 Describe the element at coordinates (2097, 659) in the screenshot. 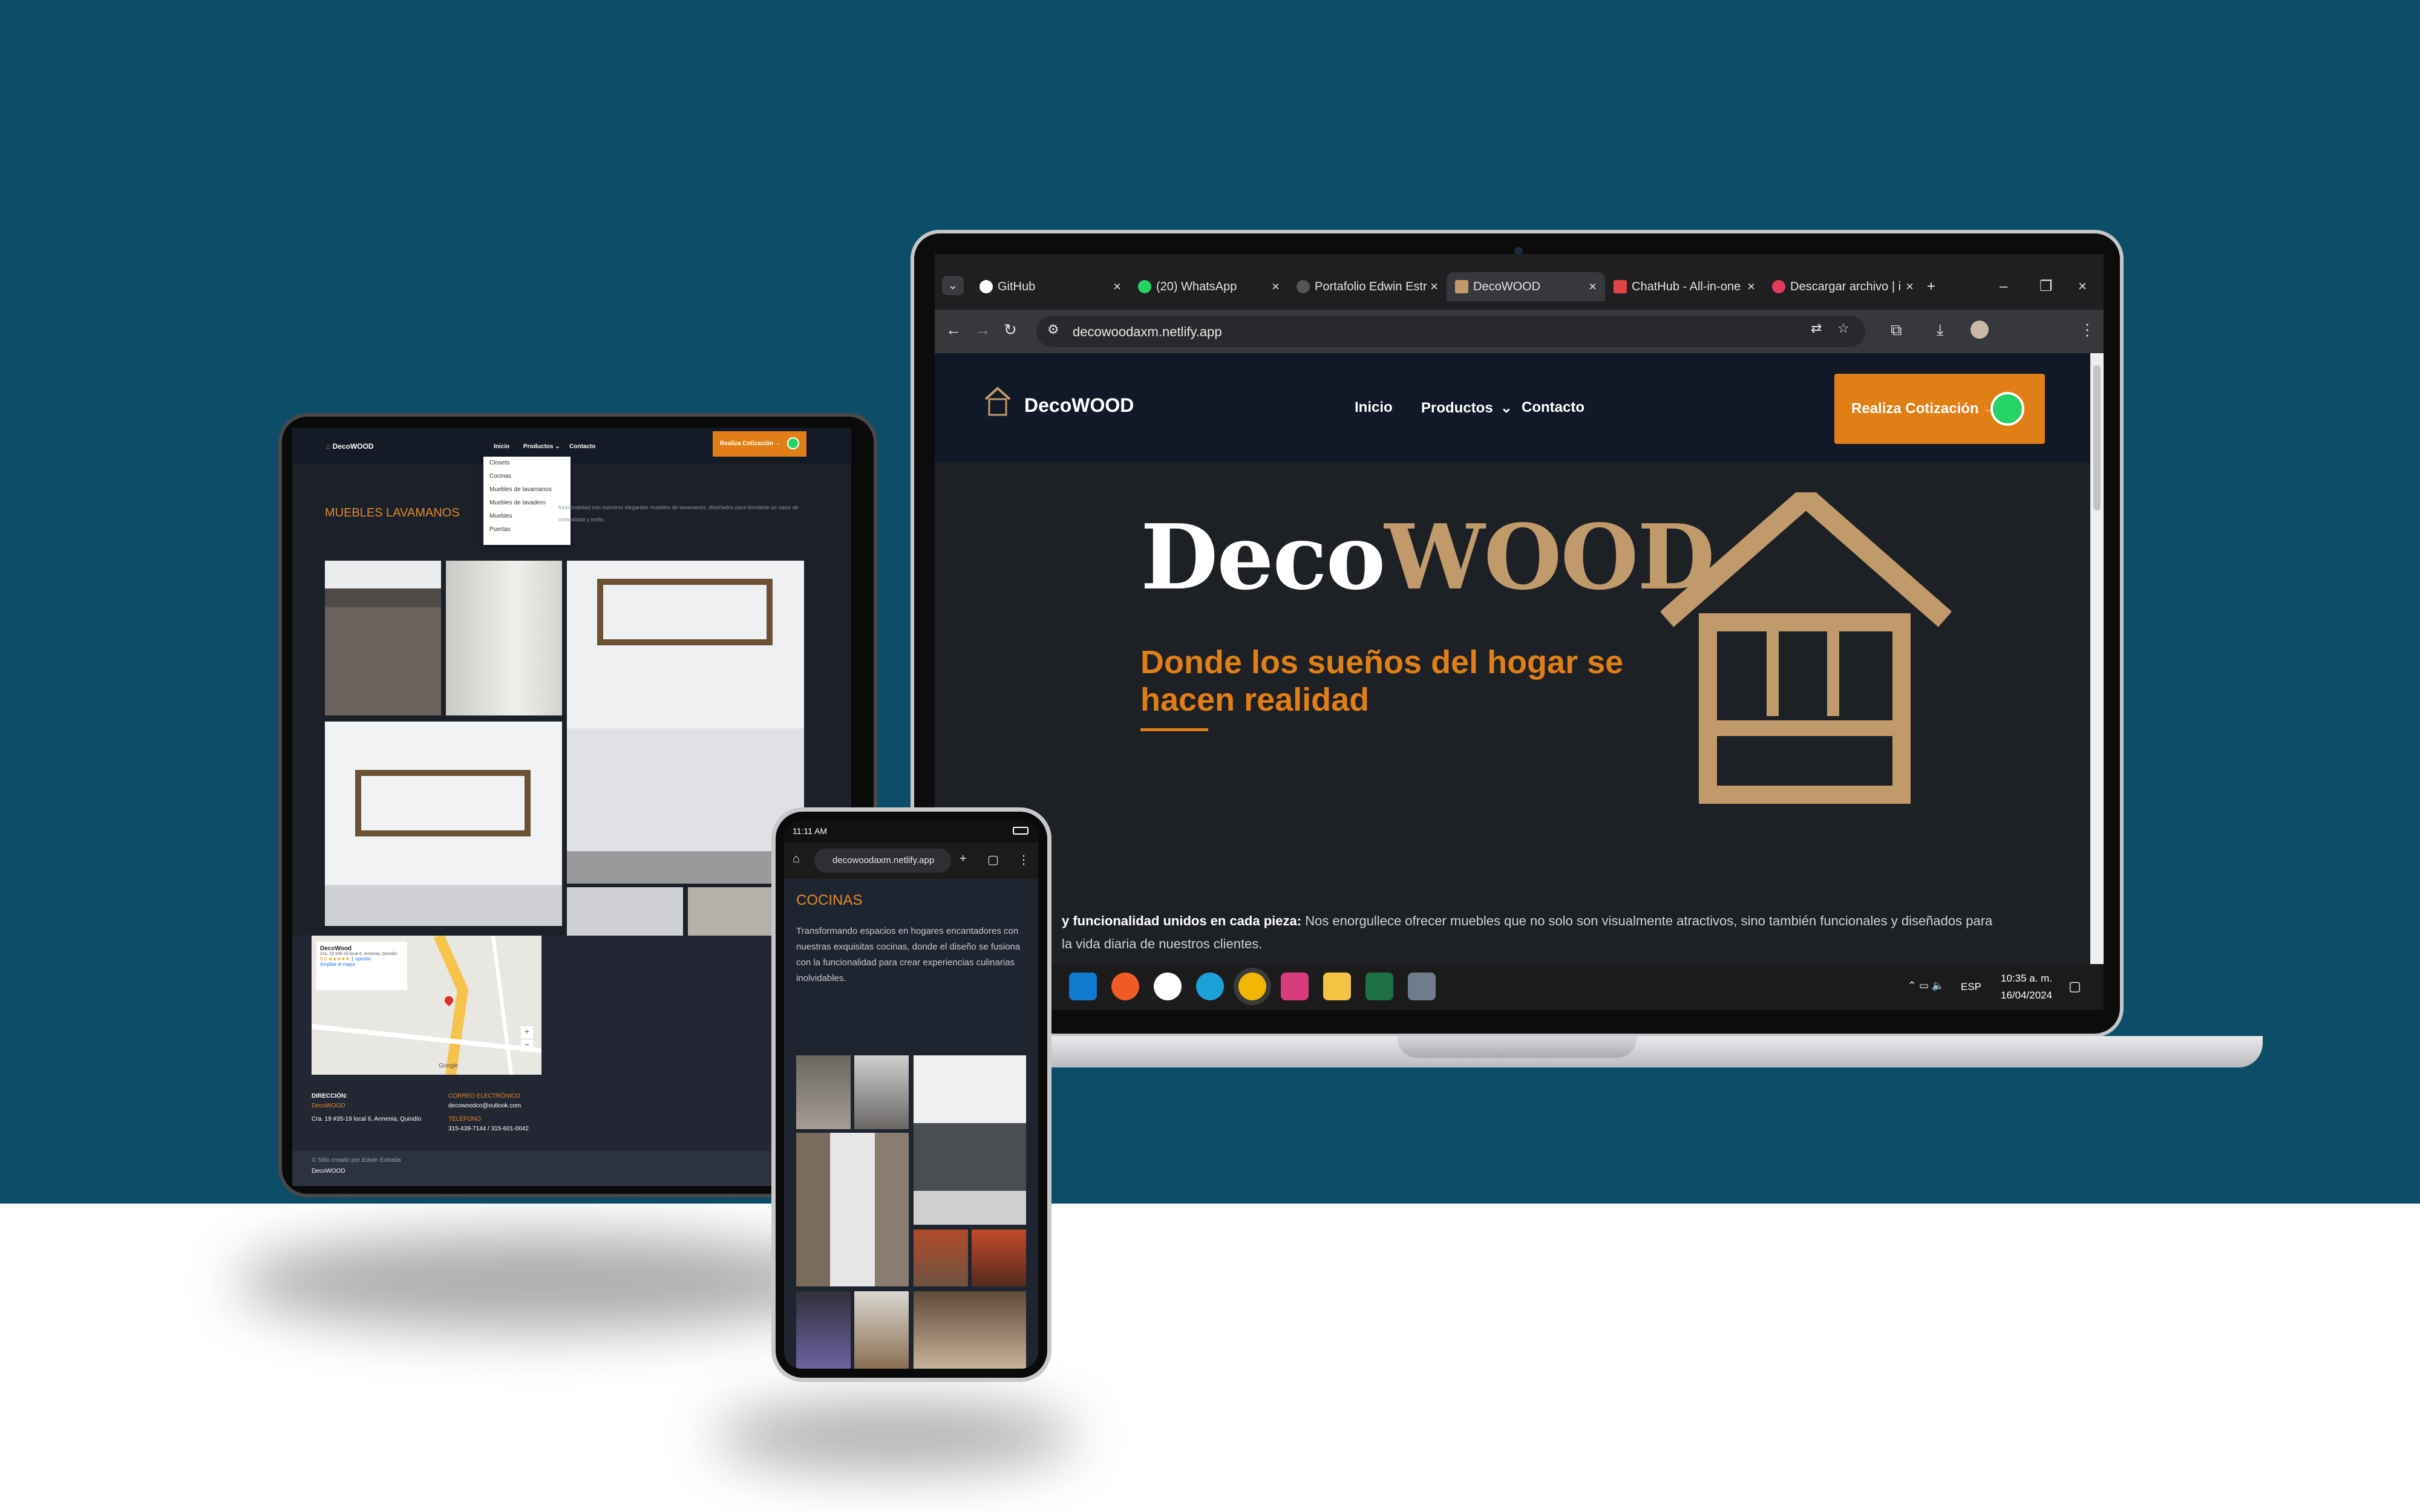

I see `page-scrollbar` at that location.